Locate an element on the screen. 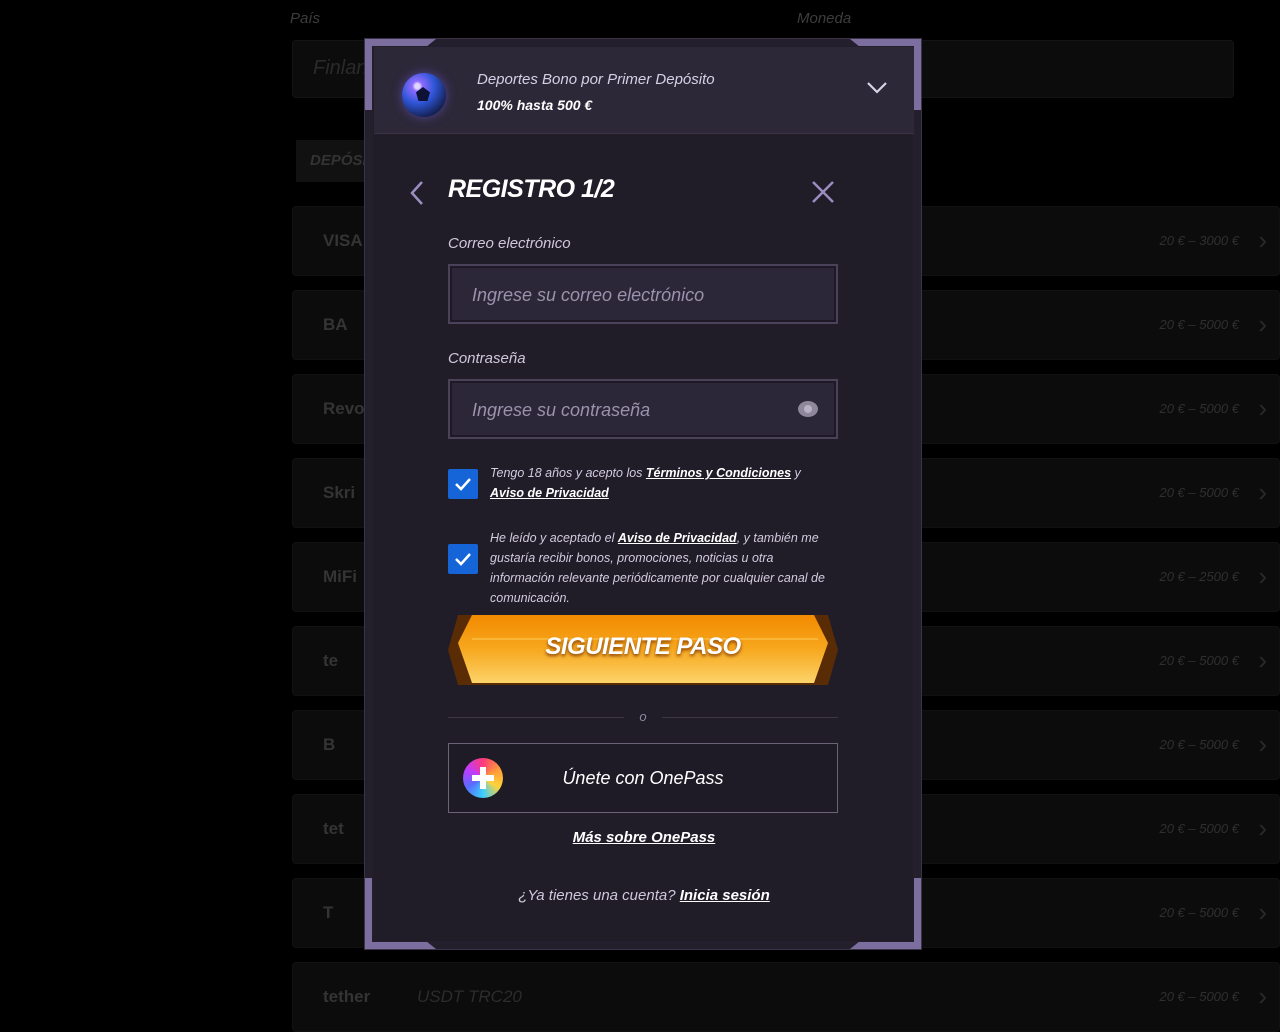 The width and height of the screenshot is (1280, 1032). next-step-button: SIGUIENTE PASO is located at coordinates (643, 650).